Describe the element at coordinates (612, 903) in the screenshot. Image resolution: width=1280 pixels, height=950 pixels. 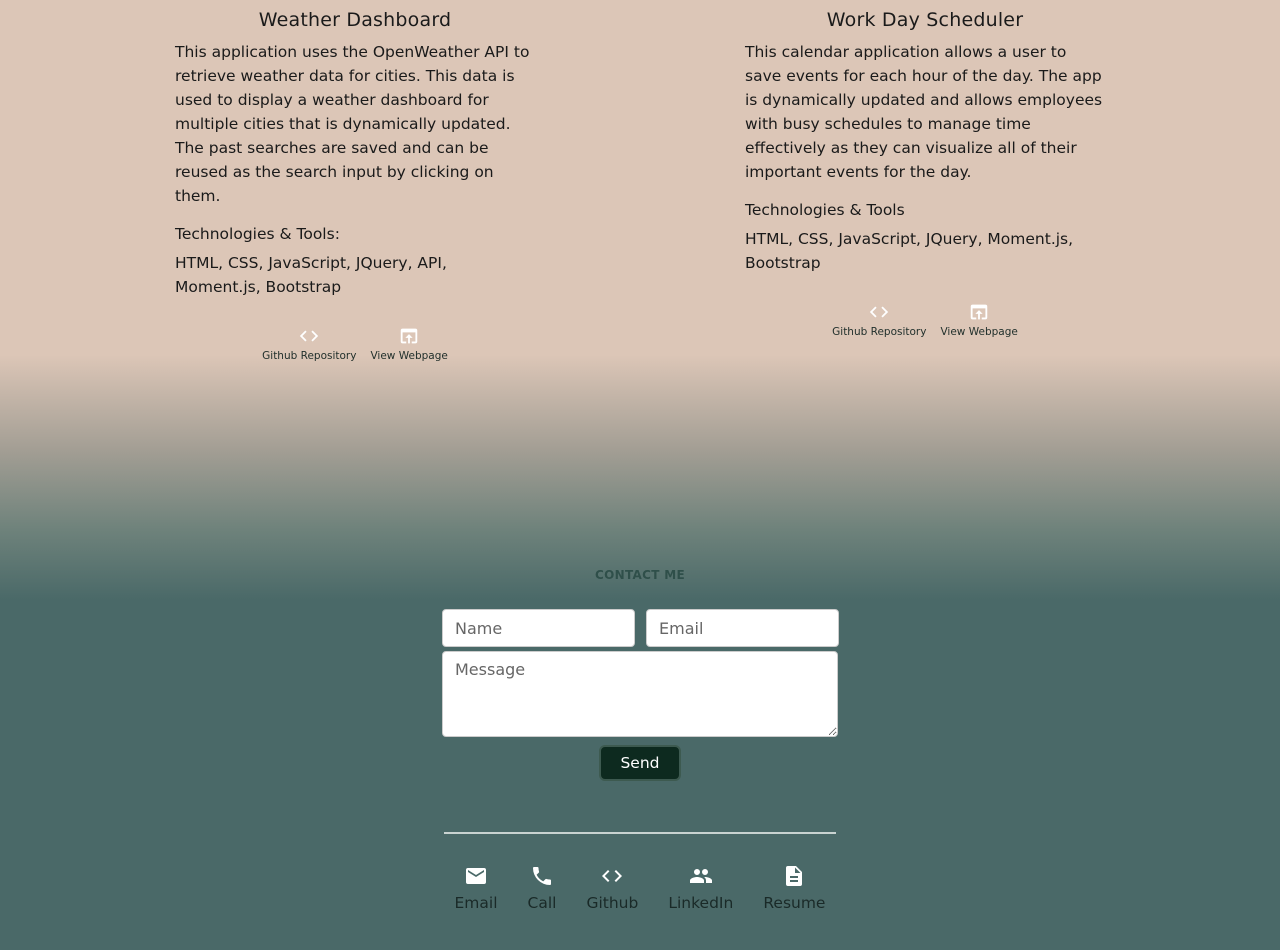
I see `footer-github-label: Github` at that location.